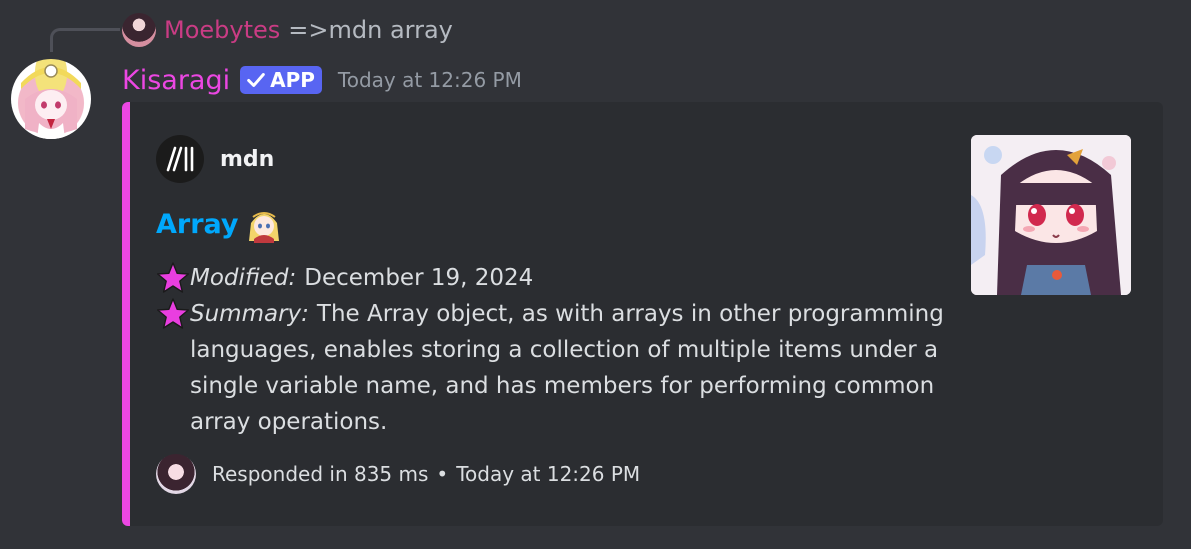  I want to click on app-badge: APP, so click(281, 80).